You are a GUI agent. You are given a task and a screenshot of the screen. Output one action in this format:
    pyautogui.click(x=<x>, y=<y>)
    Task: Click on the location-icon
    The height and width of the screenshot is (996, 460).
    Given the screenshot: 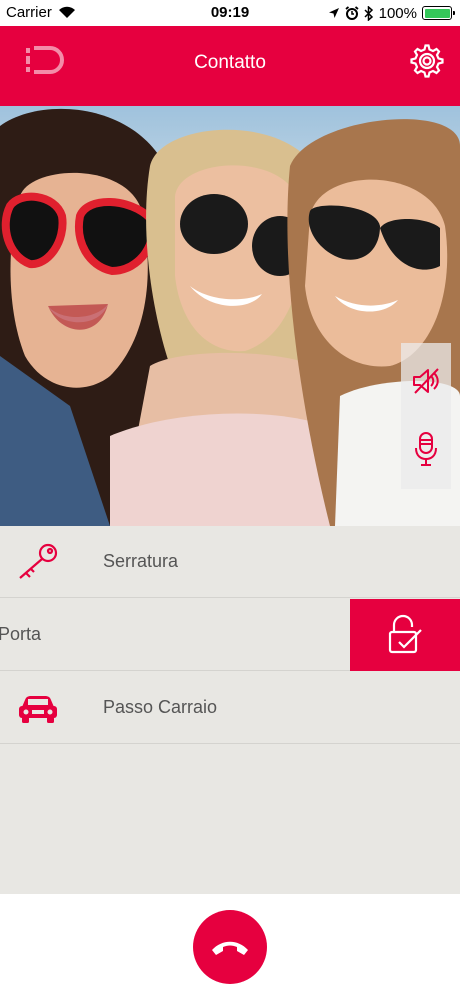 What is the action you would take?
    pyautogui.click(x=333, y=13)
    